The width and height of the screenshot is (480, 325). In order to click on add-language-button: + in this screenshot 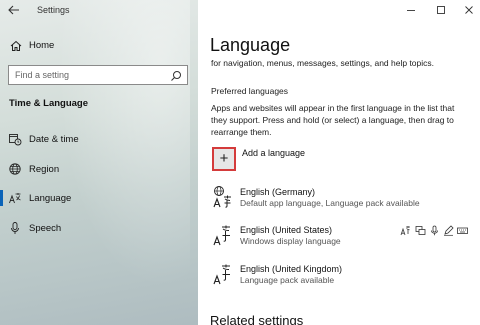, I will do `click(224, 159)`.